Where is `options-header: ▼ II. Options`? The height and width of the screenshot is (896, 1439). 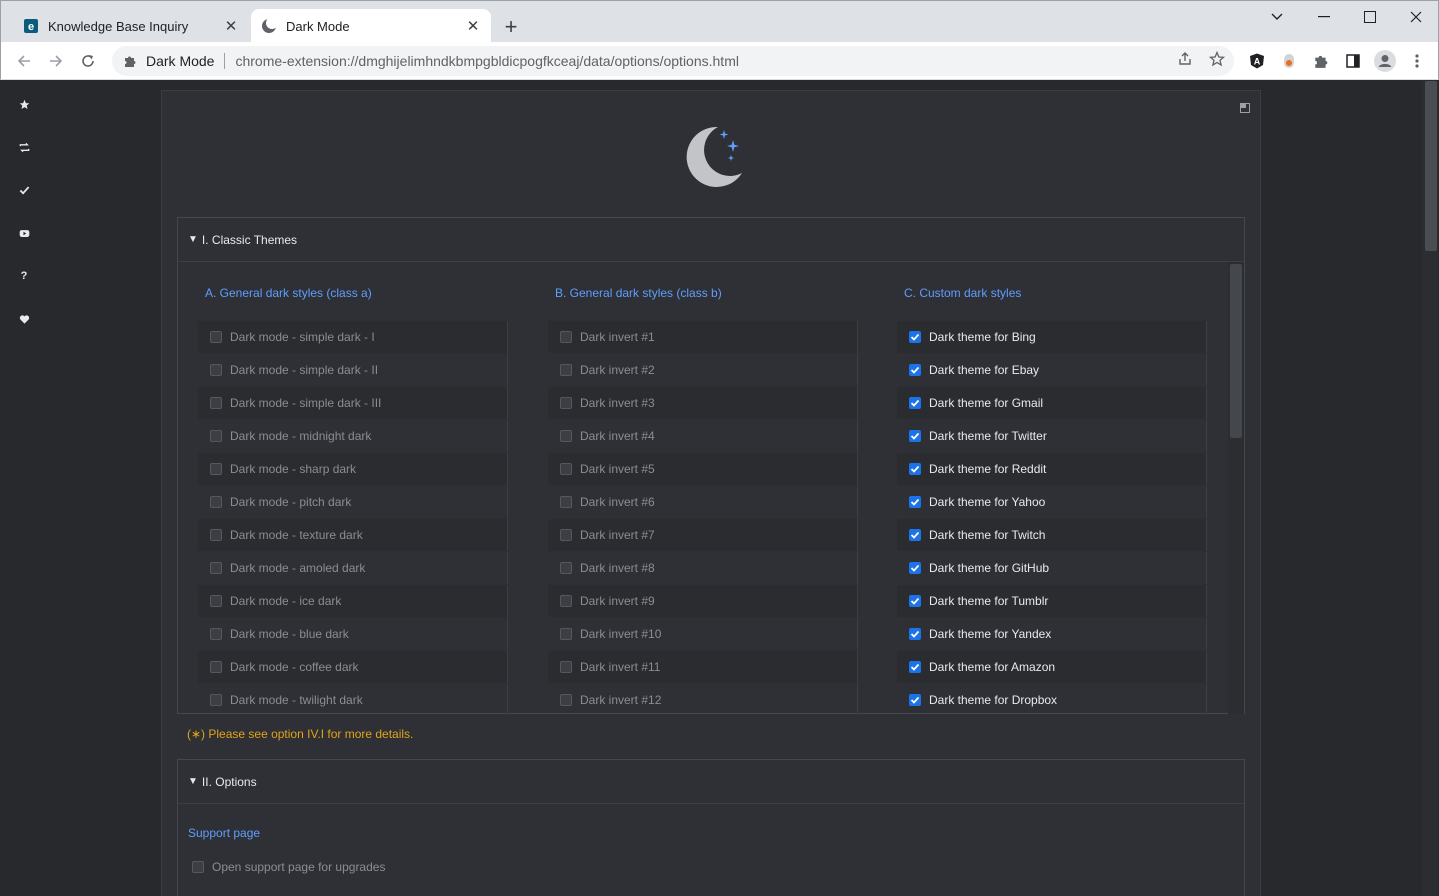 options-header: ▼ II. Options is located at coordinates (711, 782).